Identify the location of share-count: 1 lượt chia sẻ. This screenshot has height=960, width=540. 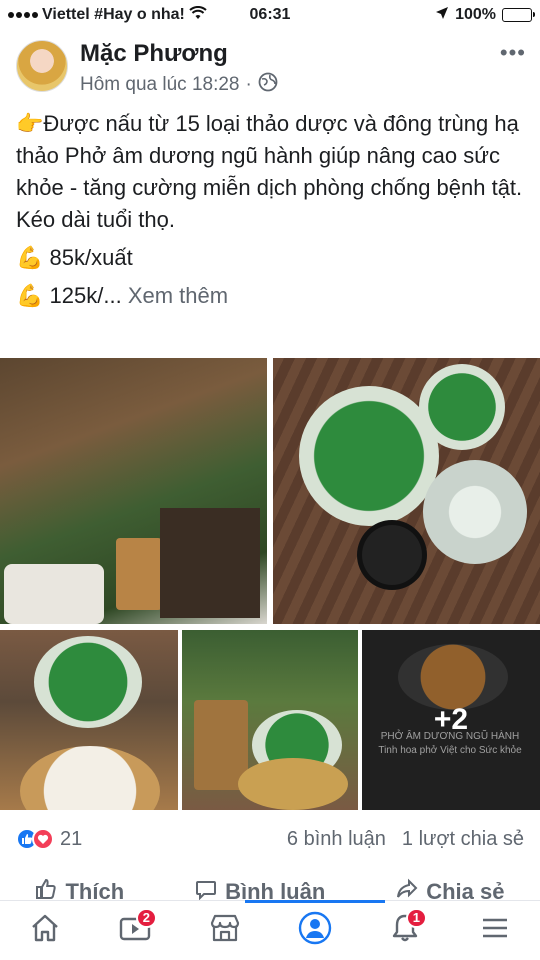
(463, 839).